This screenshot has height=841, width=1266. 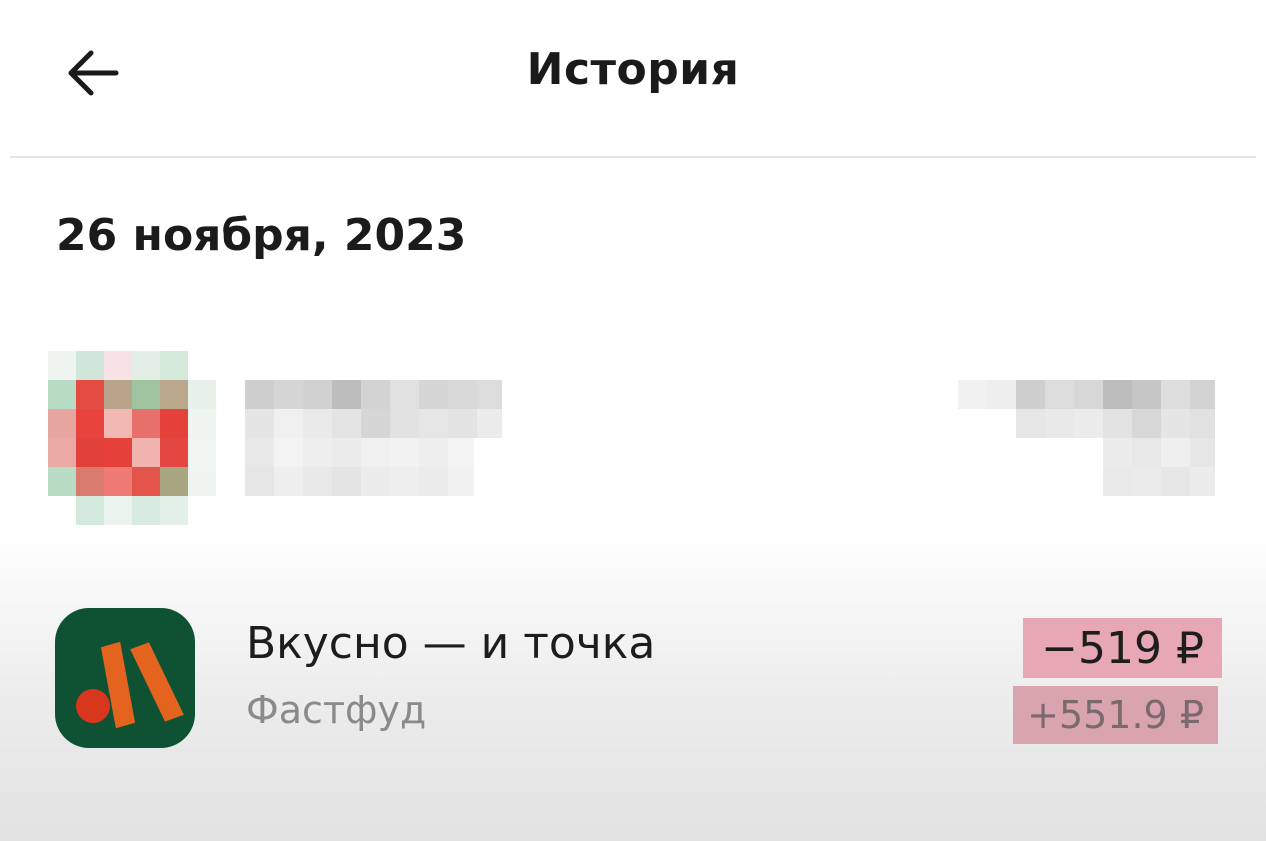 What do you see at coordinates (336, 710) in the screenshot?
I see `merchant-category: Фастфуд` at bounding box center [336, 710].